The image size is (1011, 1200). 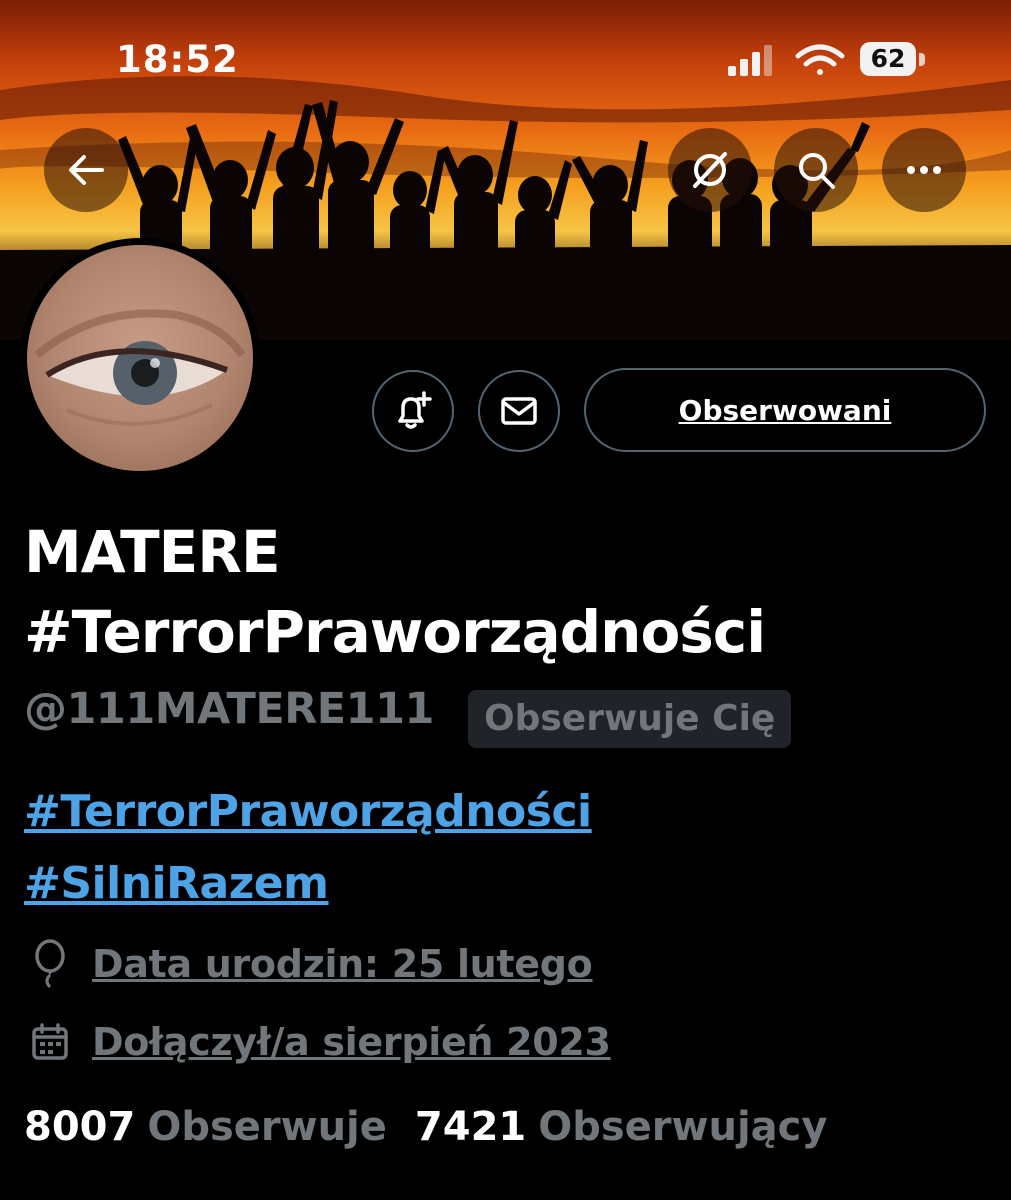 I want to click on calendar-icon, so click(x=50, y=1042).